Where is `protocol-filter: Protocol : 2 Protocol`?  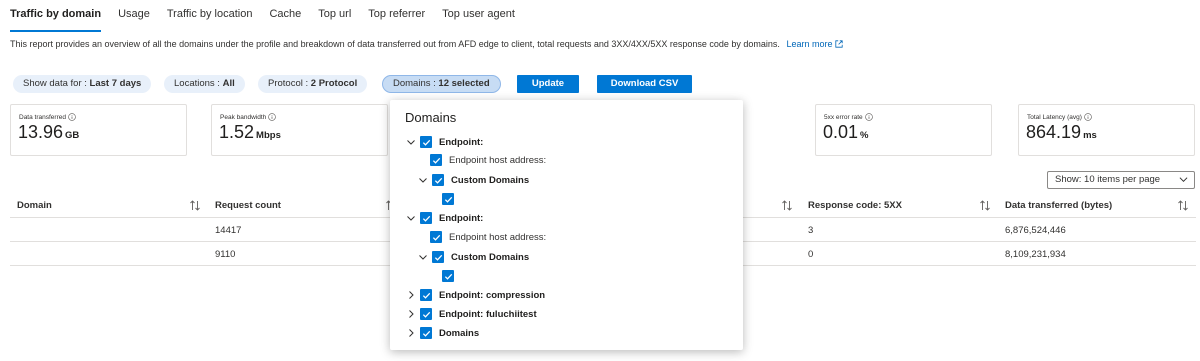 protocol-filter: Protocol : 2 Protocol is located at coordinates (313, 84).